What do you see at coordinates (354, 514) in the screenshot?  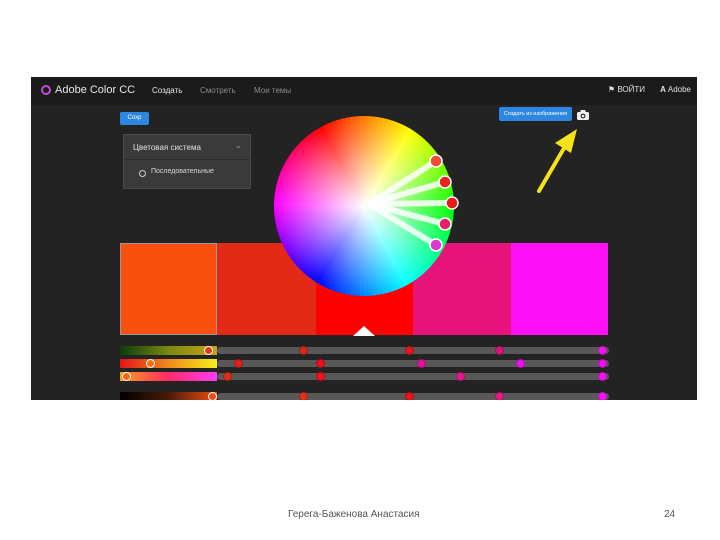 I see `slide-footer-author: Герега-Баженова Анастасия` at bounding box center [354, 514].